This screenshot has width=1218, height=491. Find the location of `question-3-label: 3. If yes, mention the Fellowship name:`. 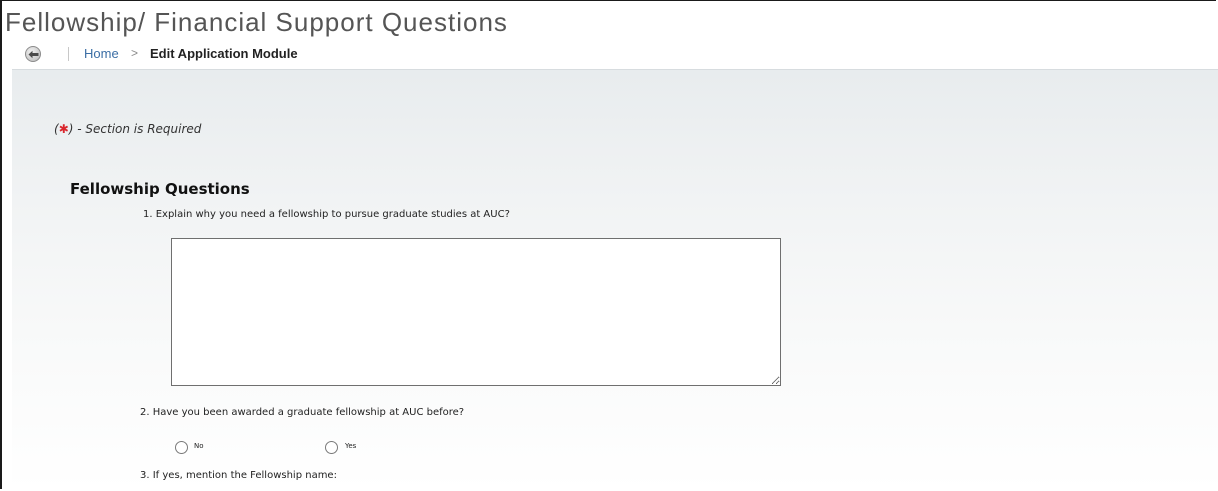

question-3-label: 3. If yes, mention the Fellowship name: is located at coordinates (238, 475).